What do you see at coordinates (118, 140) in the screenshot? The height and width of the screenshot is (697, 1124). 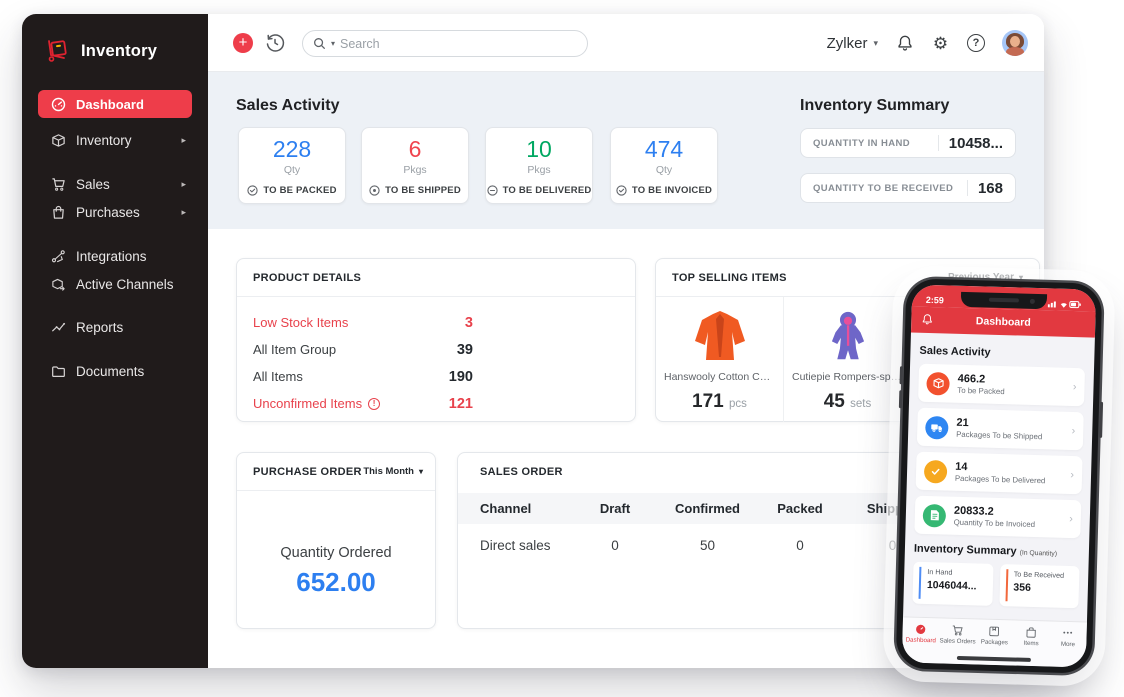 I see `sidebar-item-inventory: Inventory ▸` at bounding box center [118, 140].